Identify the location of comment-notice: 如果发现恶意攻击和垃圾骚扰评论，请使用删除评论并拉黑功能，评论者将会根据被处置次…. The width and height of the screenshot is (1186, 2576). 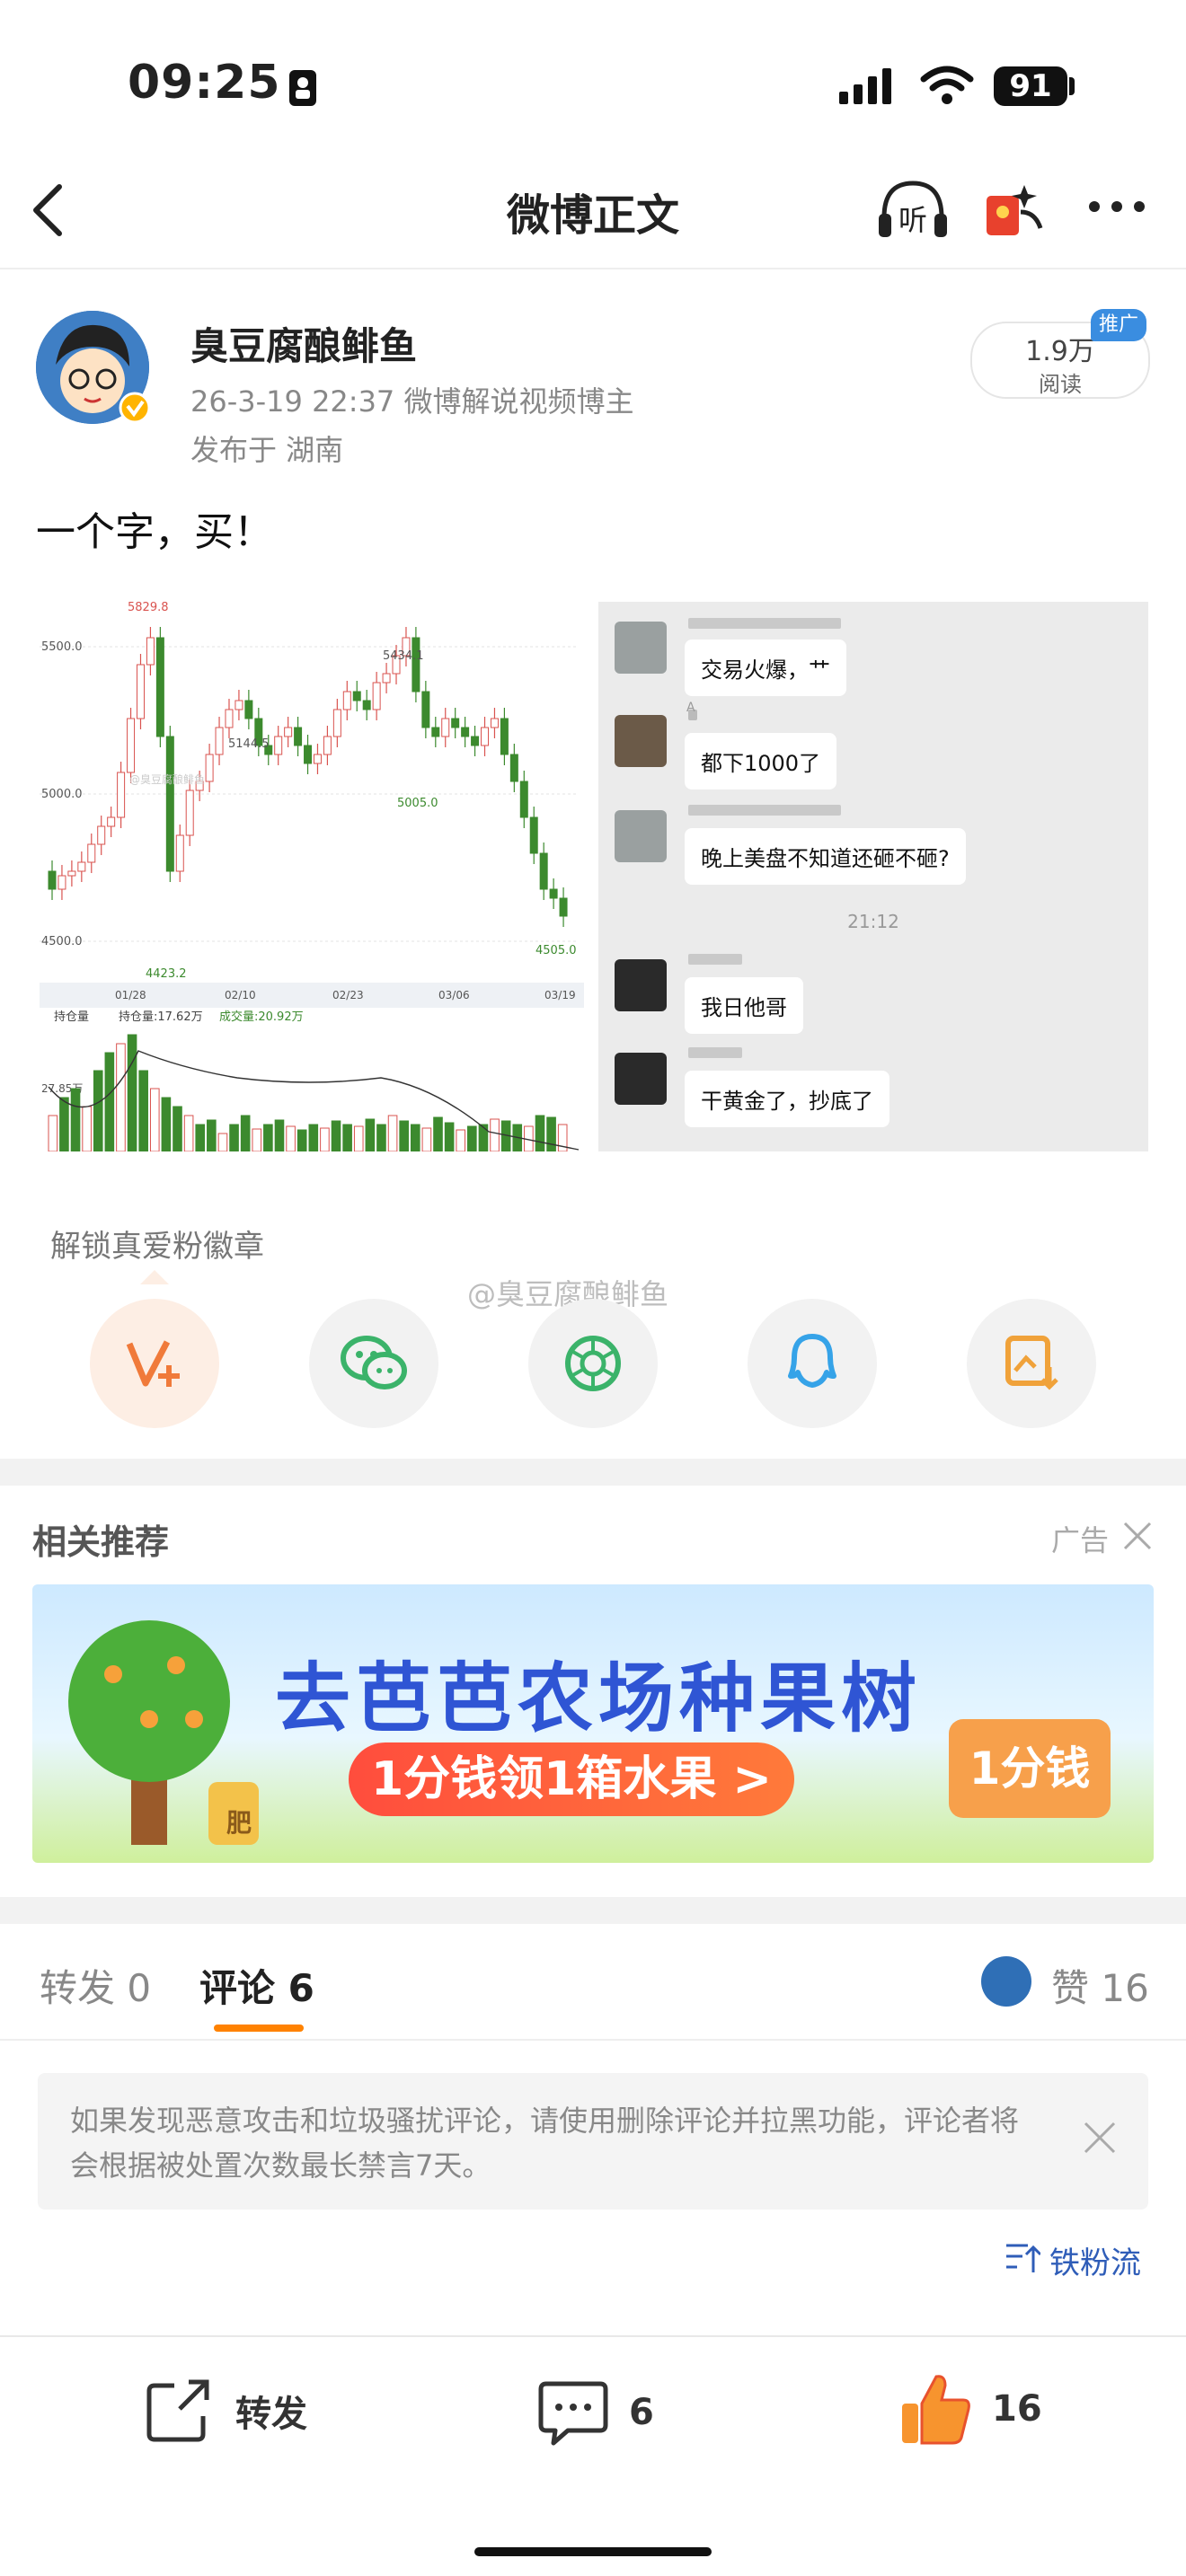
(593, 2141).